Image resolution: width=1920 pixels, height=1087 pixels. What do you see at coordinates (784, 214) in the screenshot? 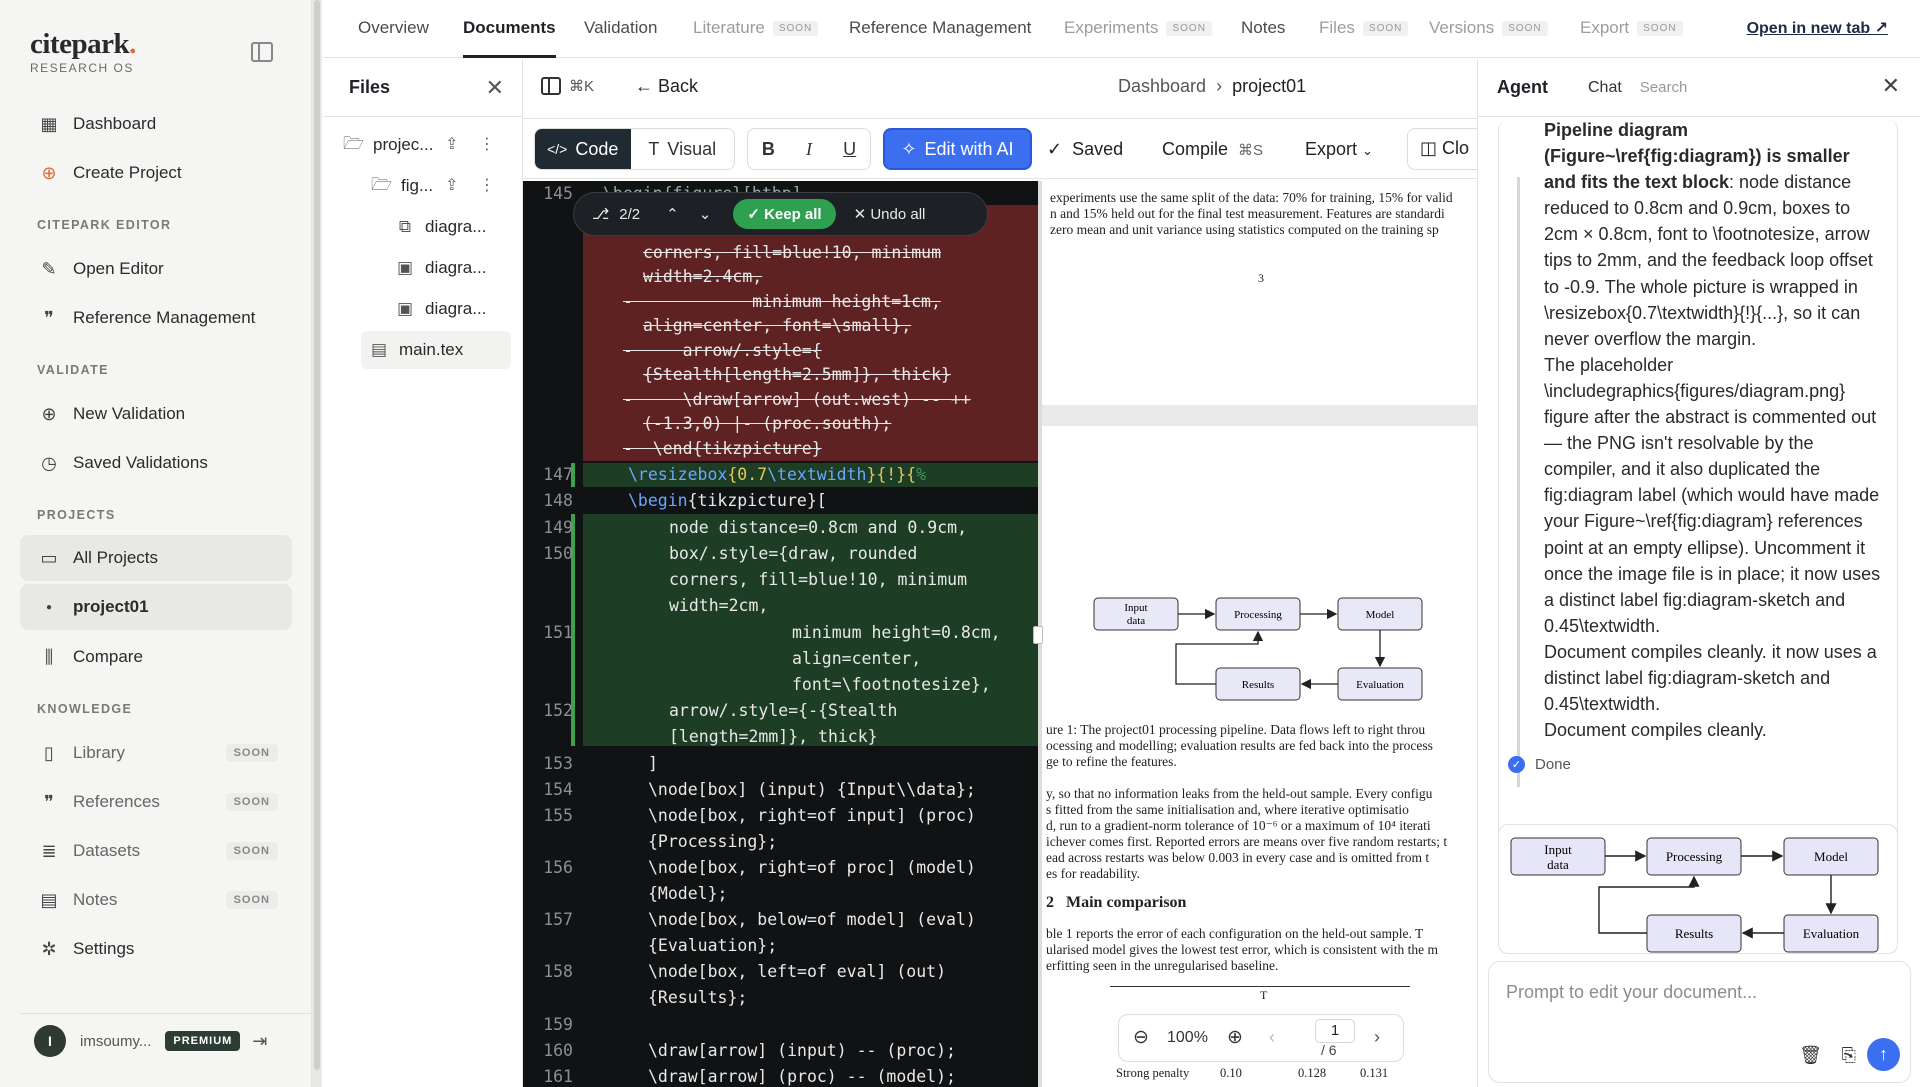
I see `keep-all-button: ✓ Keep all` at bounding box center [784, 214].